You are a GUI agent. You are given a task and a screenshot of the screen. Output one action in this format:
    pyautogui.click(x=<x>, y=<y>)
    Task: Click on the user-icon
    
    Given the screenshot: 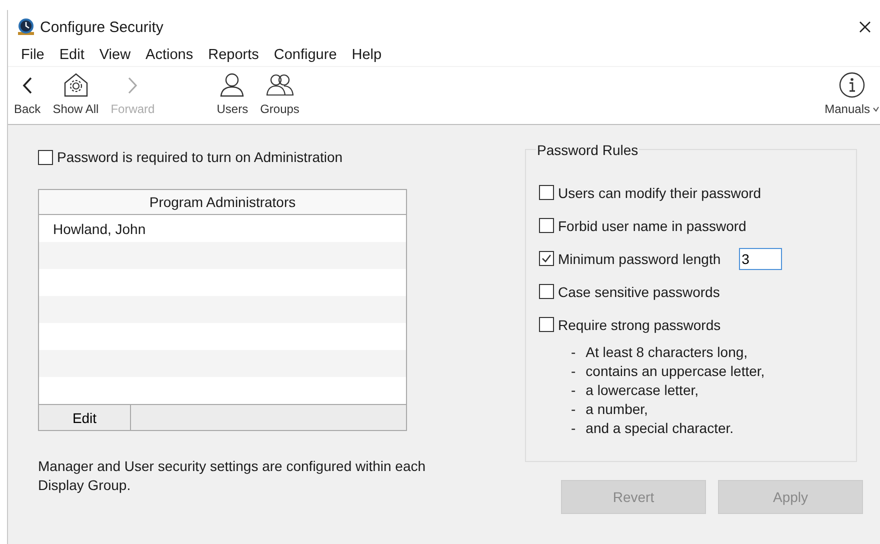 What is the action you would take?
    pyautogui.click(x=232, y=85)
    